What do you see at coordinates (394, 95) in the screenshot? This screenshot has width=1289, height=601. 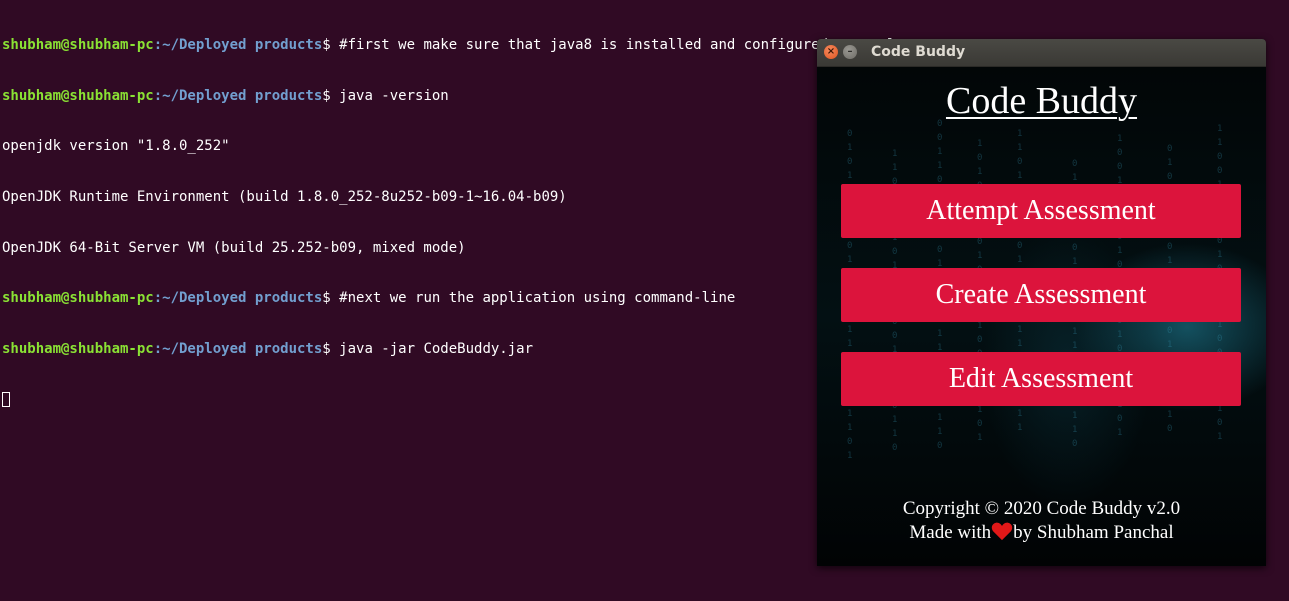 I see `command-text: java -version` at bounding box center [394, 95].